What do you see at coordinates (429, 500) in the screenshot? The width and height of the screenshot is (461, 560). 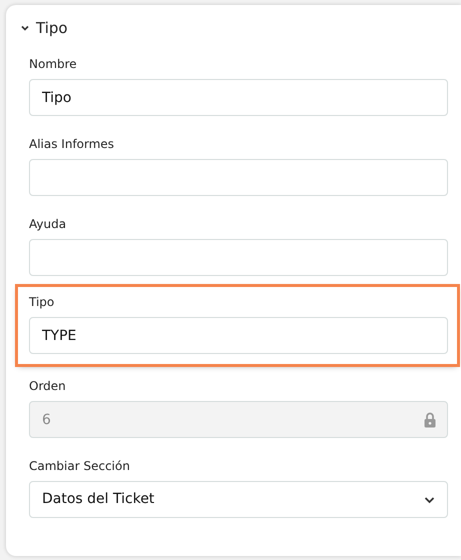 I see `caret-icon` at bounding box center [429, 500].